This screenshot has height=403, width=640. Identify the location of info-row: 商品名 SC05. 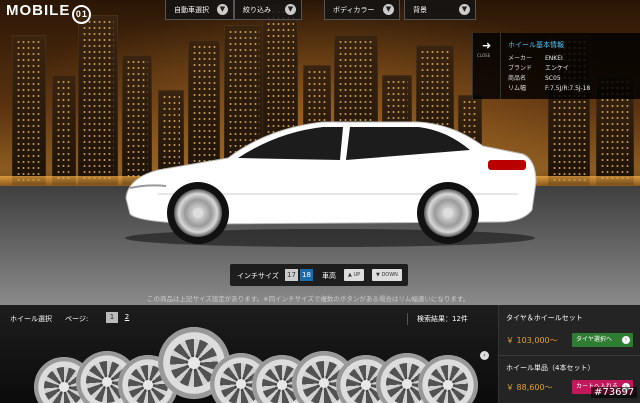
(534, 77).